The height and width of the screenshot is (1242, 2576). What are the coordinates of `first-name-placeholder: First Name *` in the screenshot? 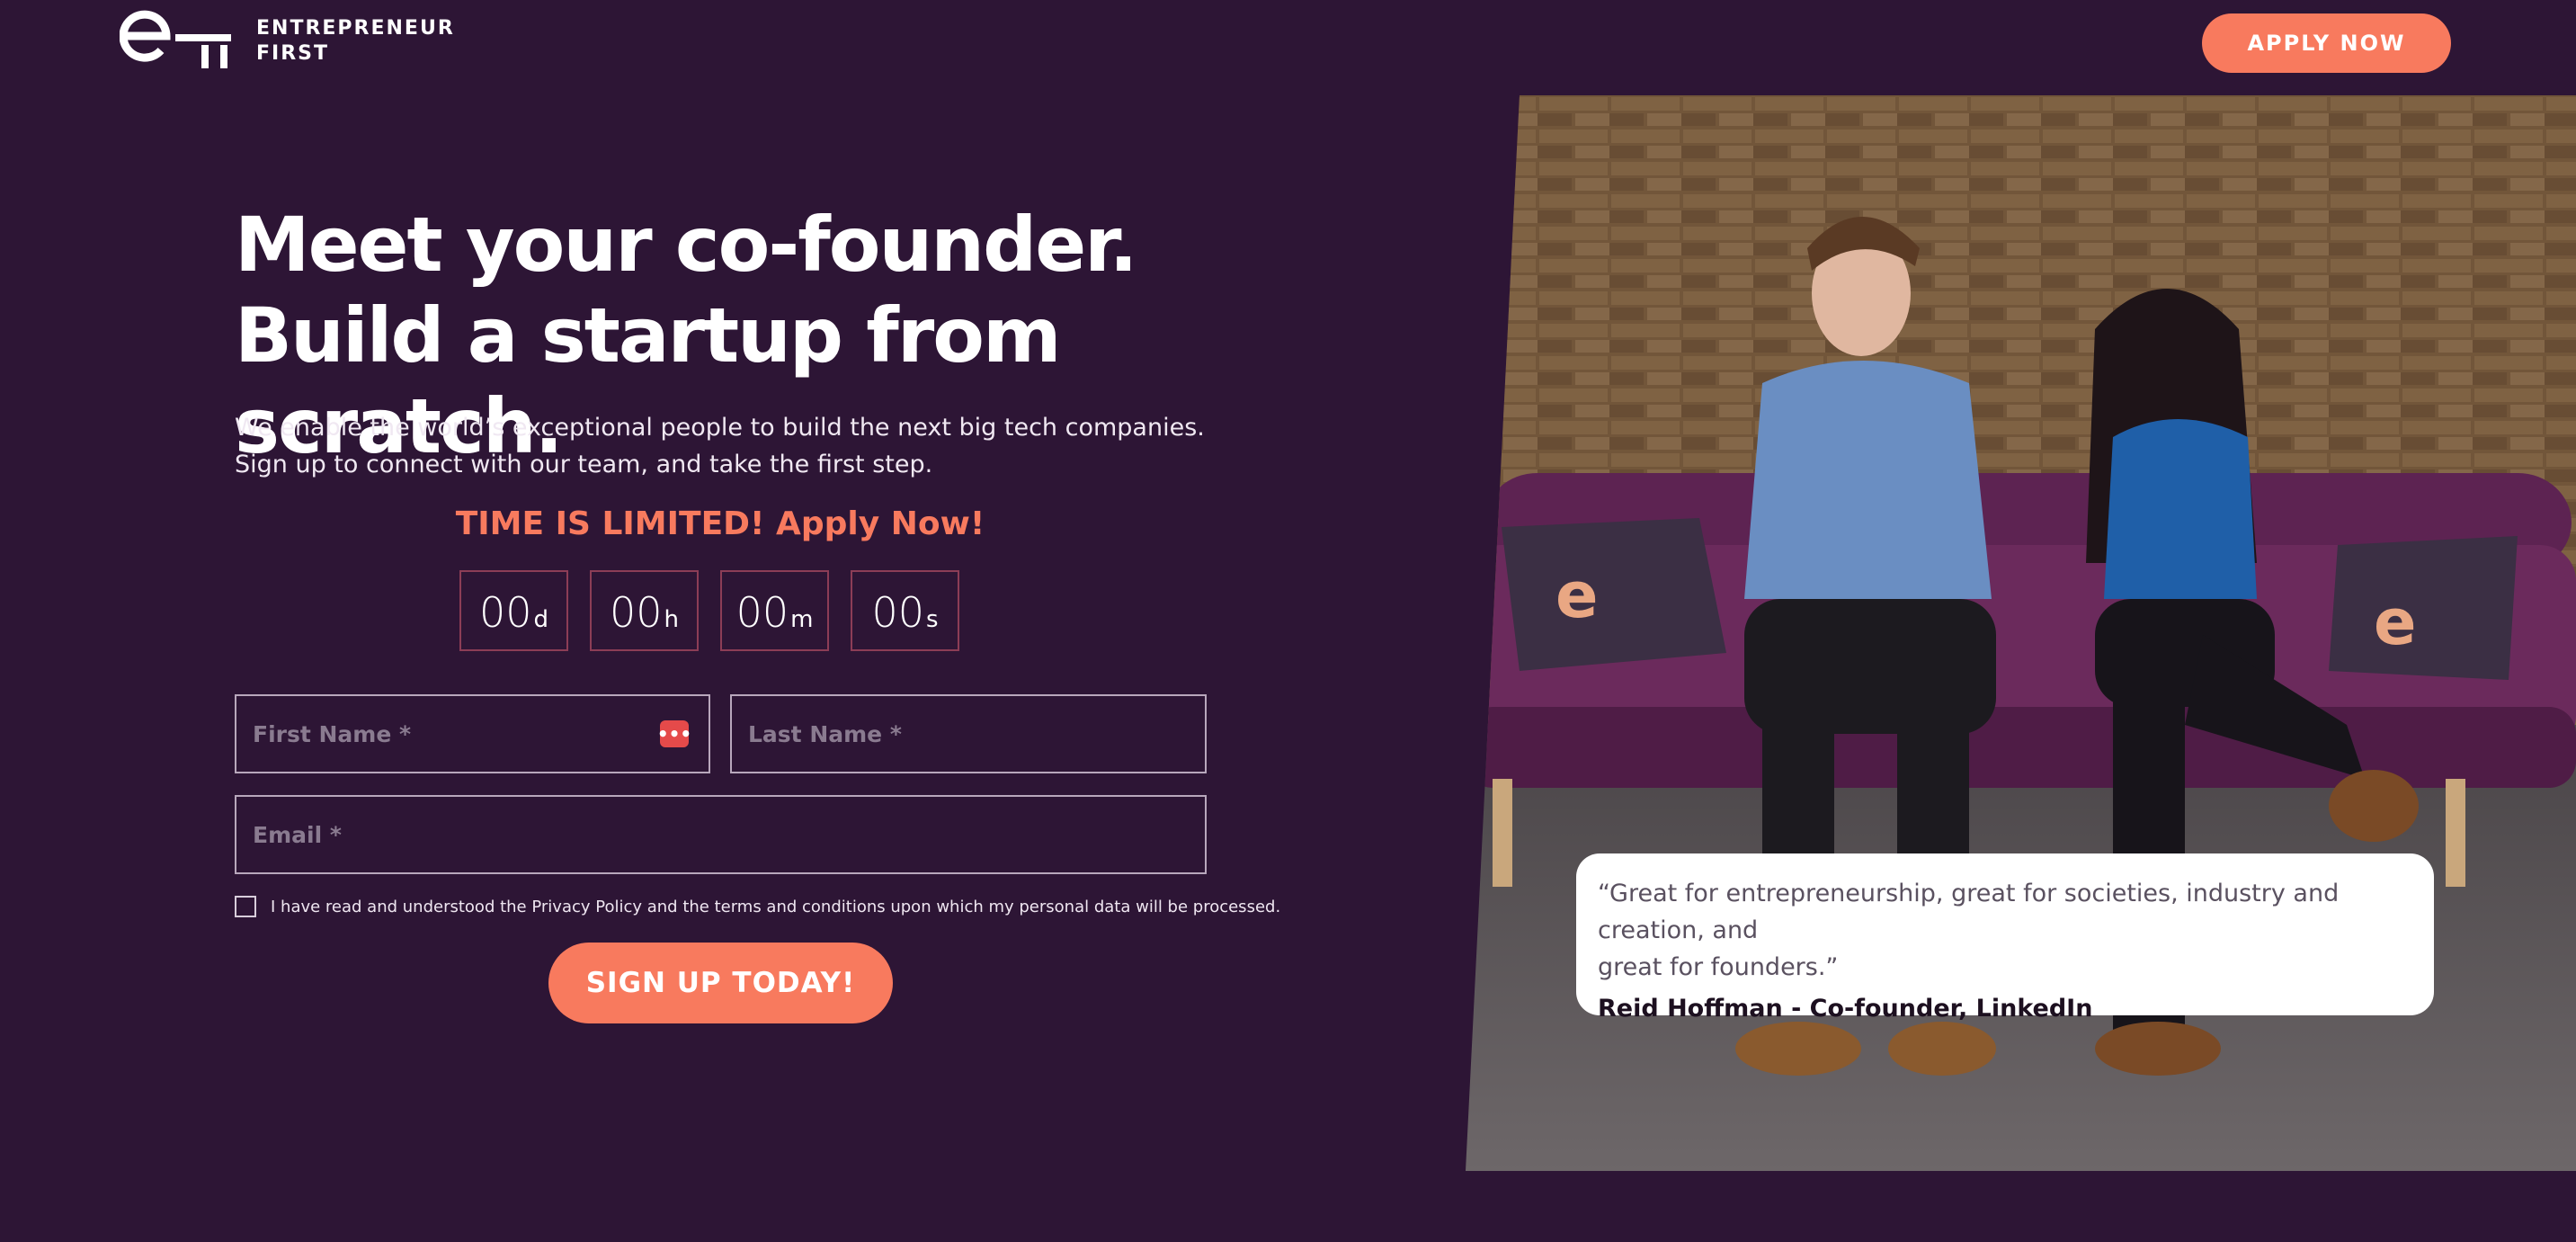 It's located at (333, 734).